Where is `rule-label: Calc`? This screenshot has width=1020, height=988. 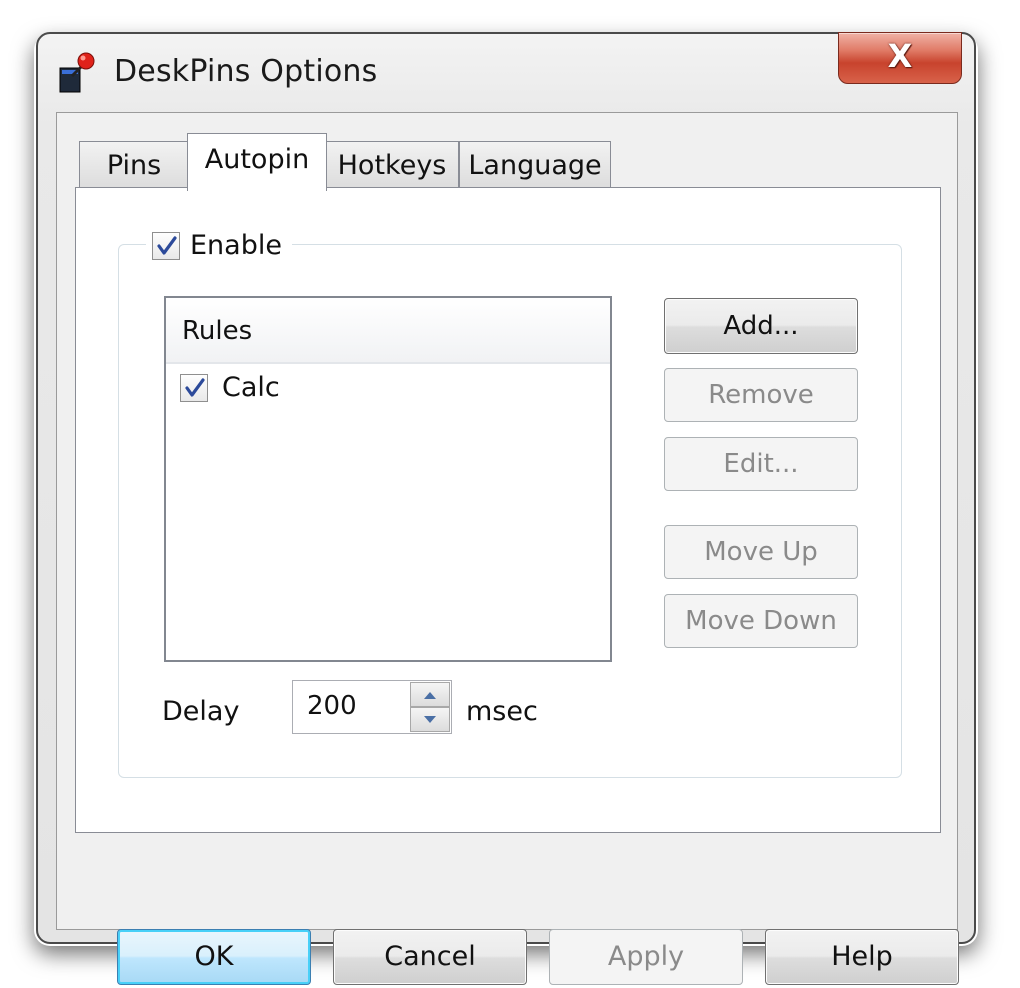
rule-label: Calc is located at coordinates (251, 387).